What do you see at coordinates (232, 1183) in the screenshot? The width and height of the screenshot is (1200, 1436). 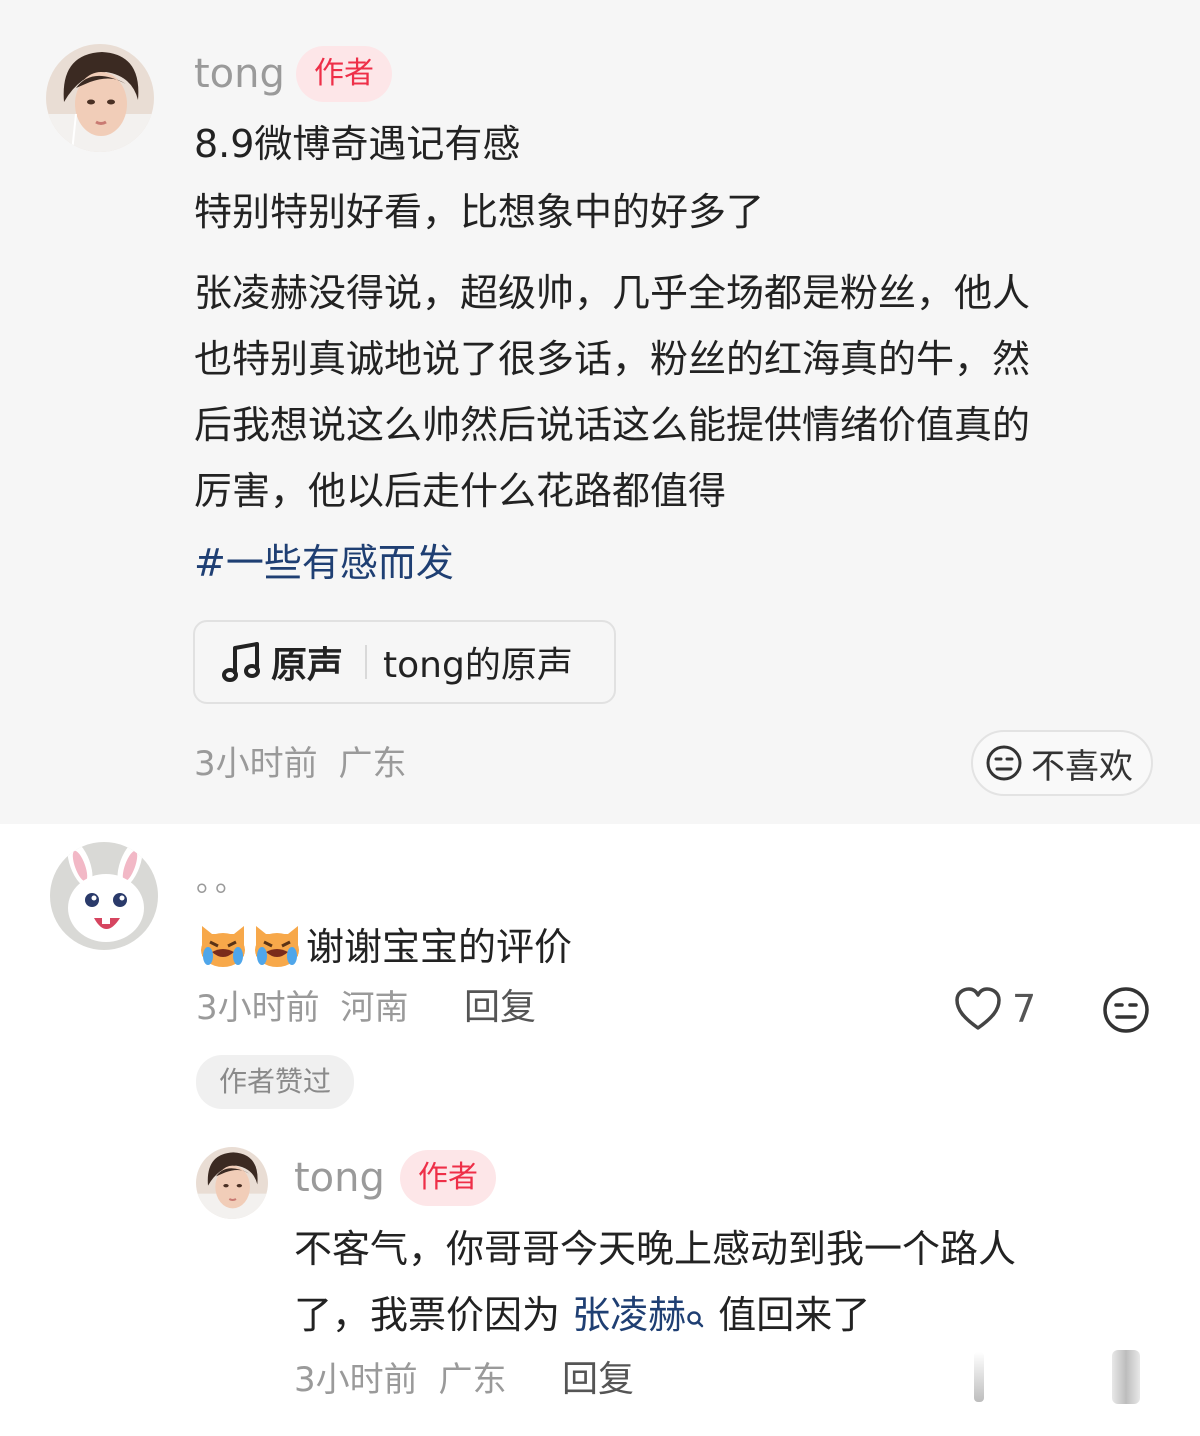 I see `reply-author-avatar` at bounding box center [232, 1183].